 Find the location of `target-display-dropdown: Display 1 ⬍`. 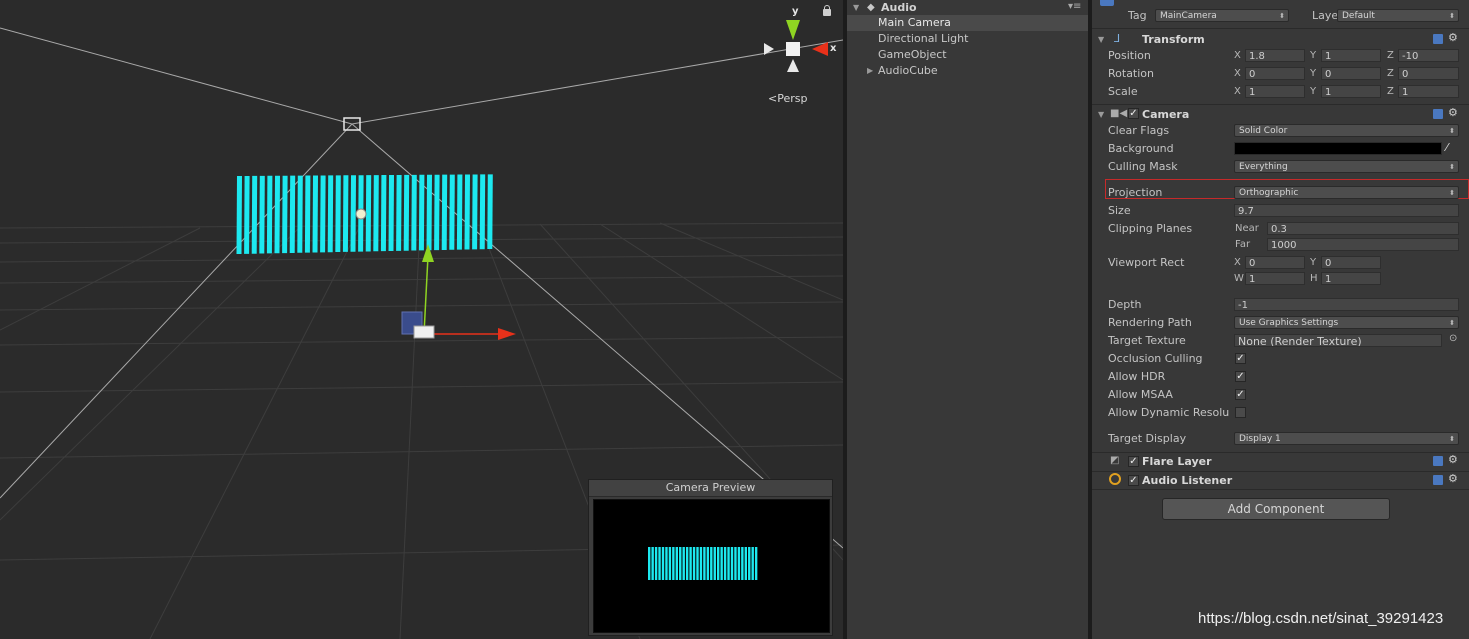

target-display-dropdown: Display 1 ⬍ is located at coordinates (1346, 438).